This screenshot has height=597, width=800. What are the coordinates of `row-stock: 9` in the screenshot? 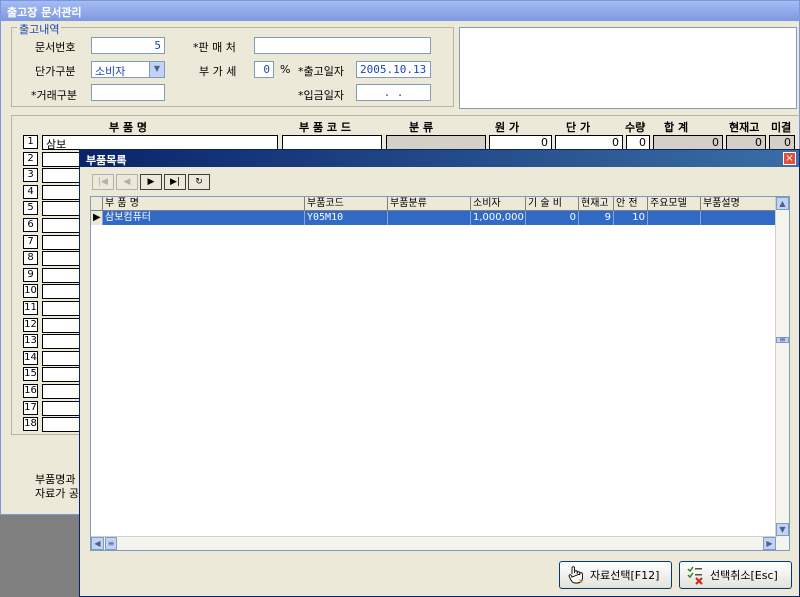 It's located at (596, 218).